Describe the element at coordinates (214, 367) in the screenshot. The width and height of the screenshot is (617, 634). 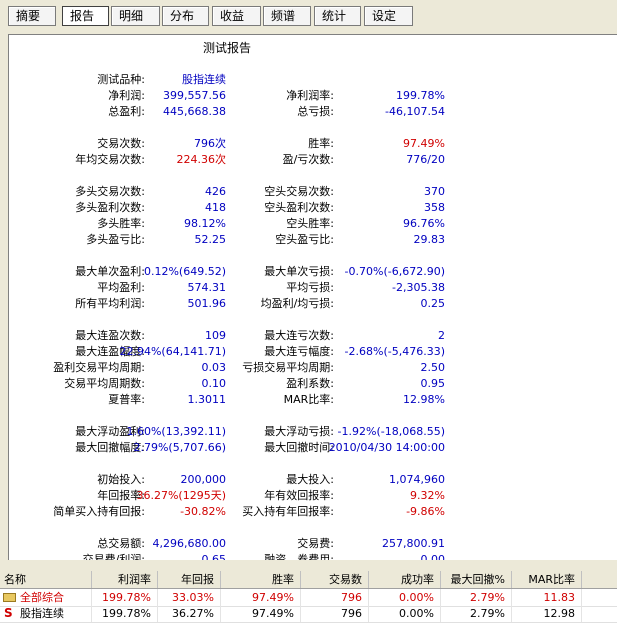
I see `stat-value-left: 0.03` at that location.